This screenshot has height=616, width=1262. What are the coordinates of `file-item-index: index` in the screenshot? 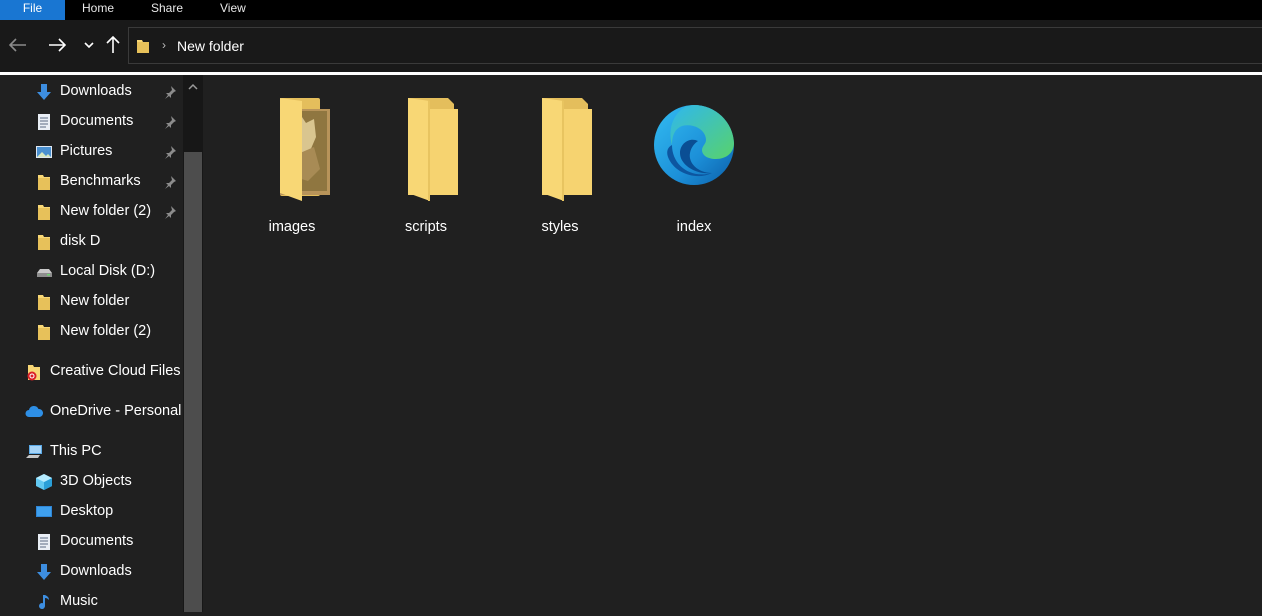 It's located at (694, 160).